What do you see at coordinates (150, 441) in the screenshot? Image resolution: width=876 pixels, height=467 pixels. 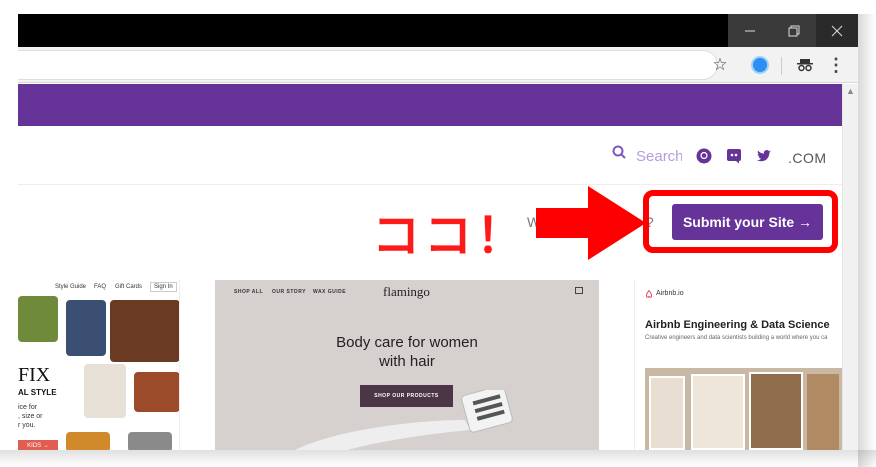 I see `sweater-image` at bounding box center [150, 441].